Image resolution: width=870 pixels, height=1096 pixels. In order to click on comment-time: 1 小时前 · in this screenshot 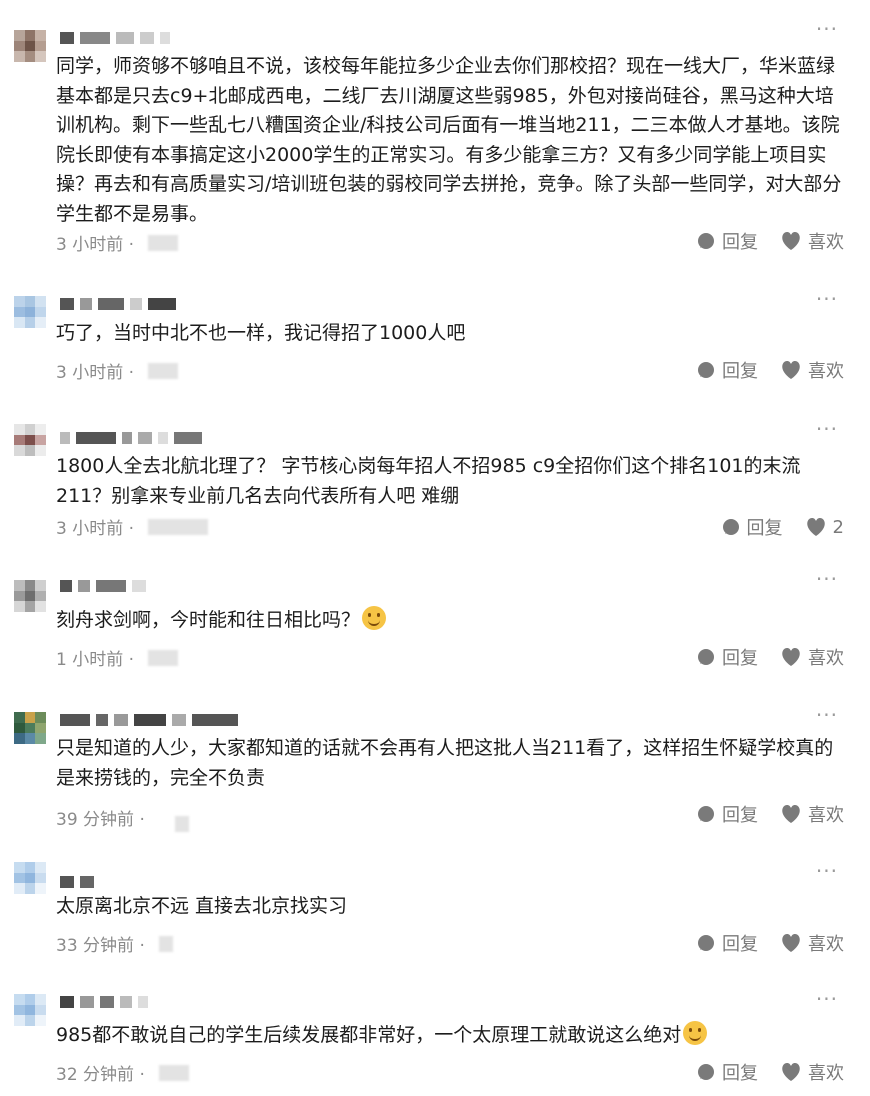, I will do `click(95, 660)`.